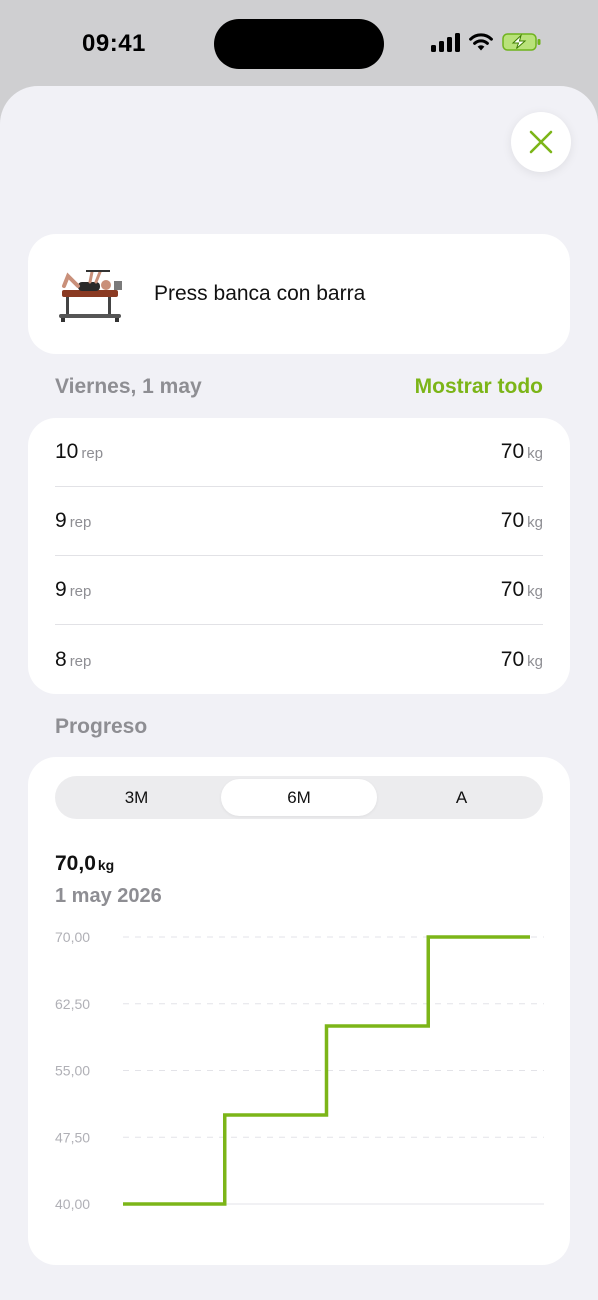  Describe the element at coordinates (479, 387) in the screenshot. I see `show-all-link: Mostrar todo` at that location.